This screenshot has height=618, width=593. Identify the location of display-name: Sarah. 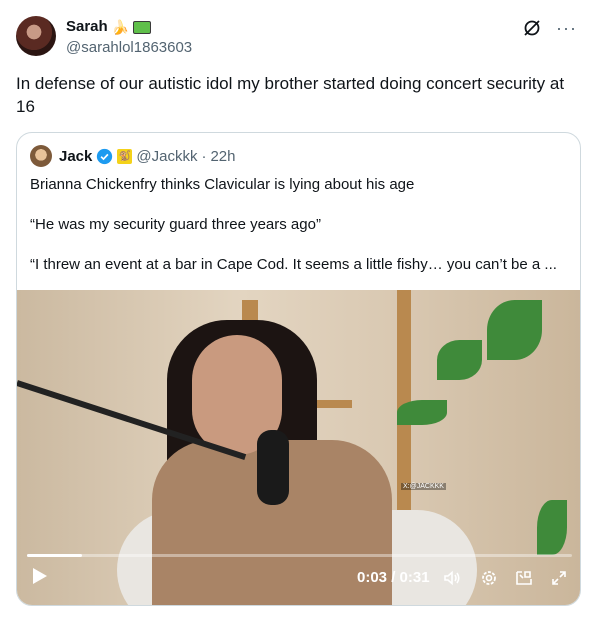
(87, 26).